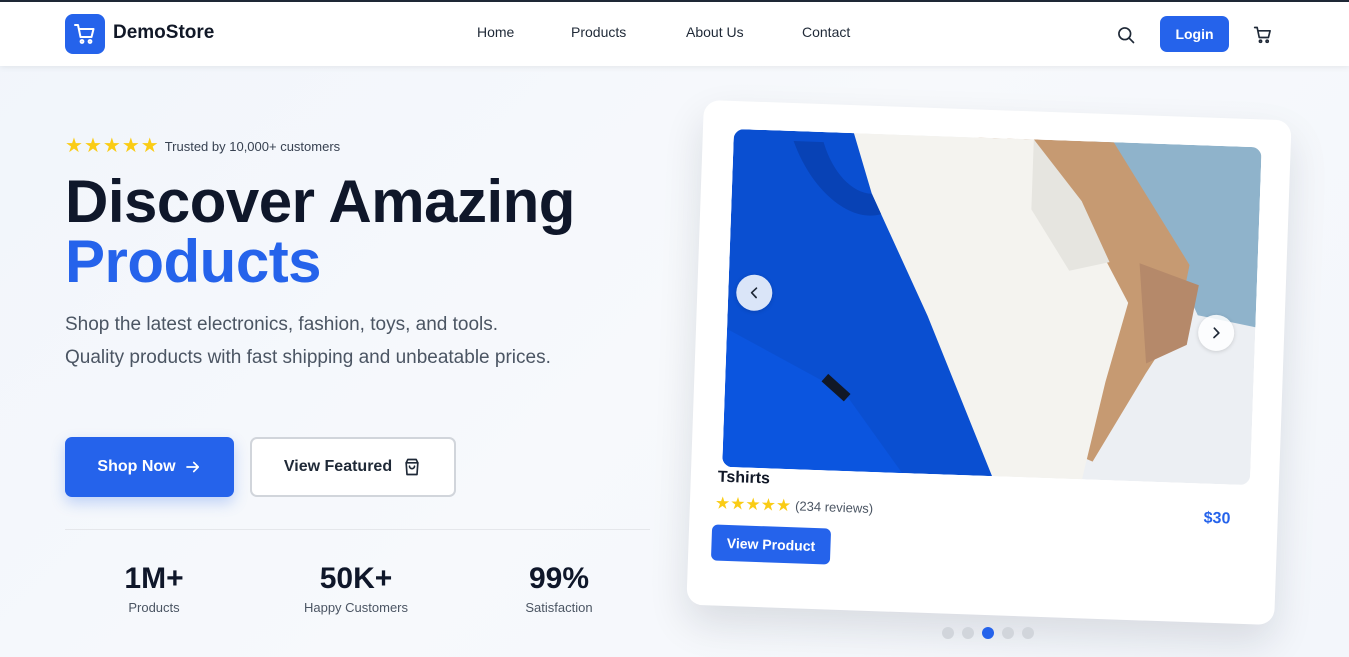 The width and height of the screenshot is (1349, 657). Describe the element at coordinates (826, 32) in the screenshot. I see `nav-contact: Contact` at that location.